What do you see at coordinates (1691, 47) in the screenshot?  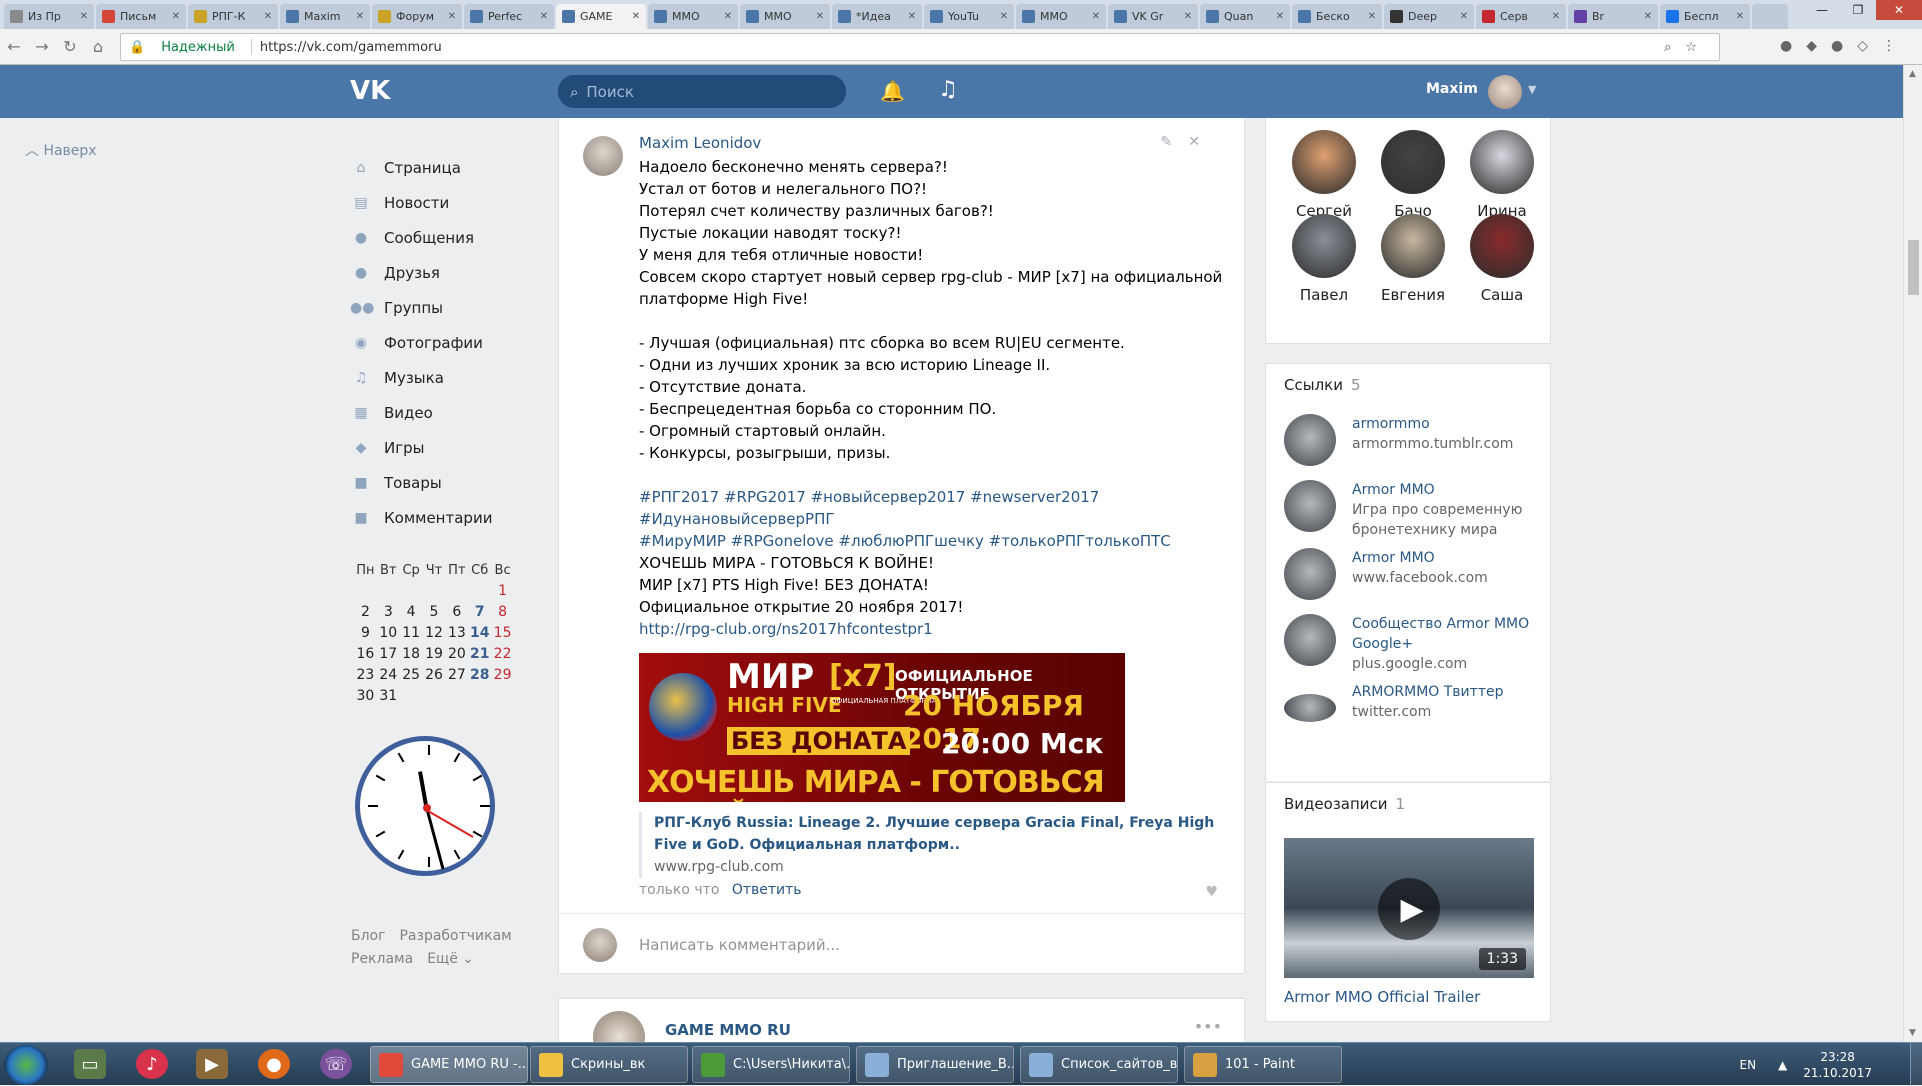 I see `zoom-and-bookmark-icons: ⌕☆` at bounding box center [1691, 47].